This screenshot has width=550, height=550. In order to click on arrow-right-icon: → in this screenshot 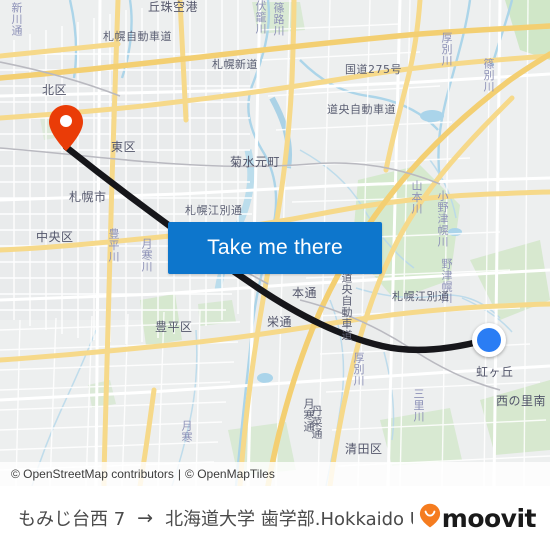, I will do `click(145, 518)`.